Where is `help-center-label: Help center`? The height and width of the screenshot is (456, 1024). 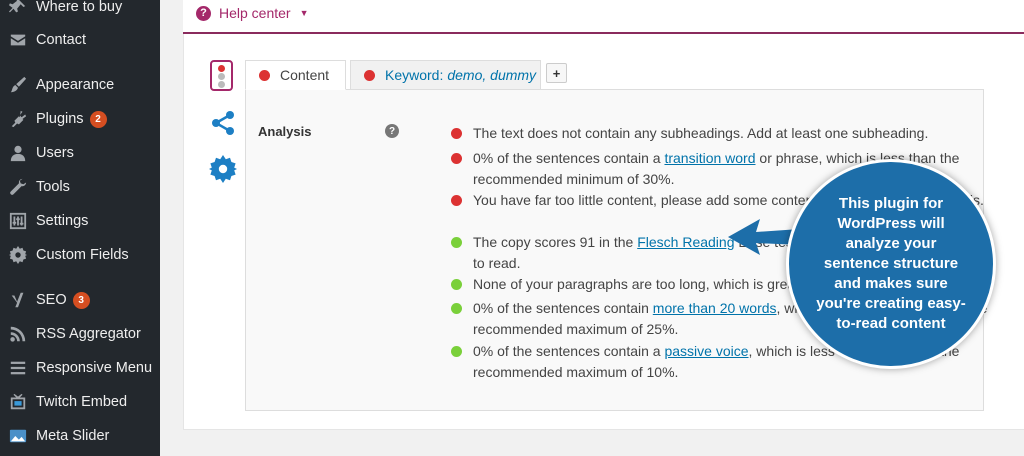 help-center-label: Help center is located at coordinates (255, 13).